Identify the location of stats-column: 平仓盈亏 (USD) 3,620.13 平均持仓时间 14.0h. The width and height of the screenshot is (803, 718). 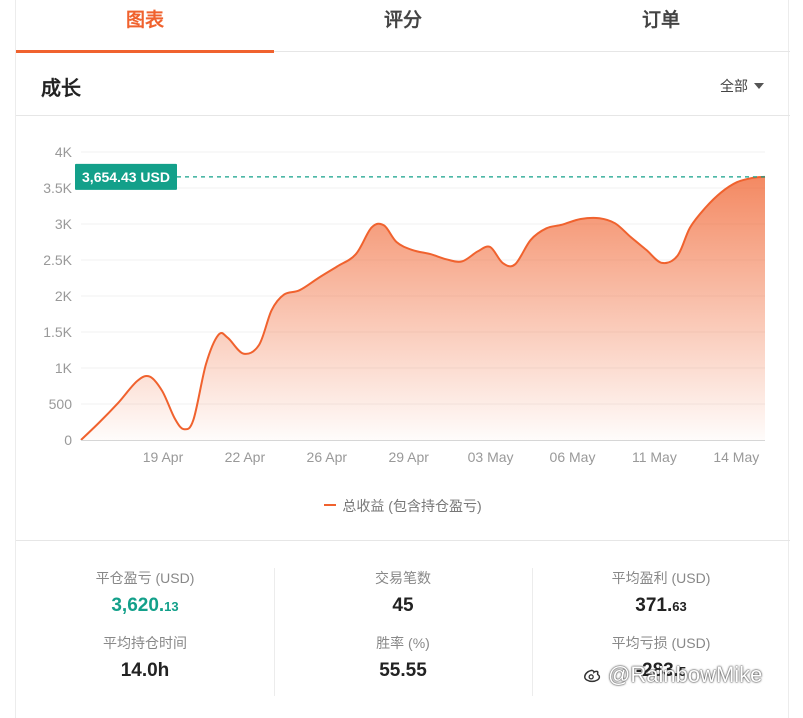
(145, 630).